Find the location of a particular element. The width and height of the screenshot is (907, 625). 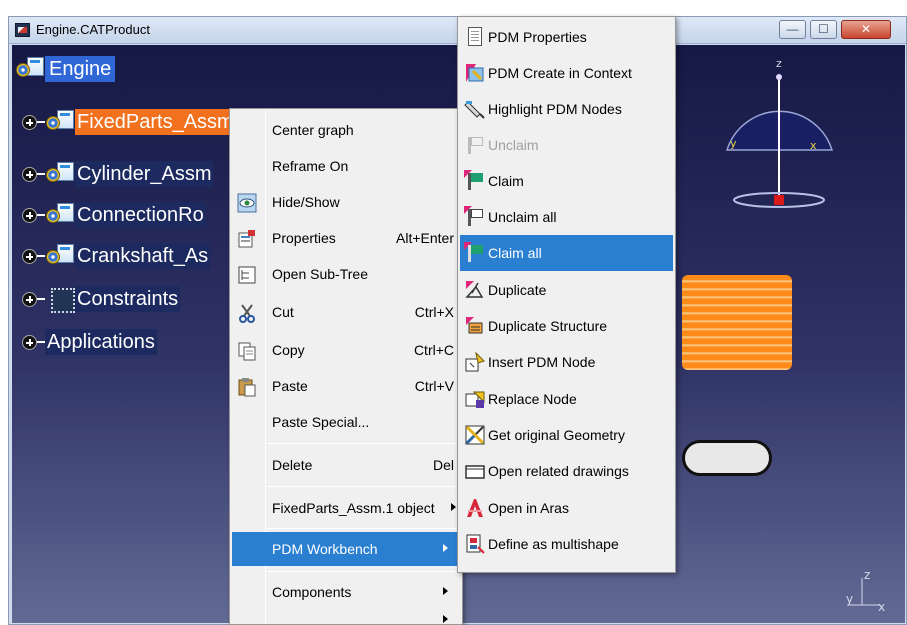

claim-all-flag-icon is located at coordinates (475, 253).